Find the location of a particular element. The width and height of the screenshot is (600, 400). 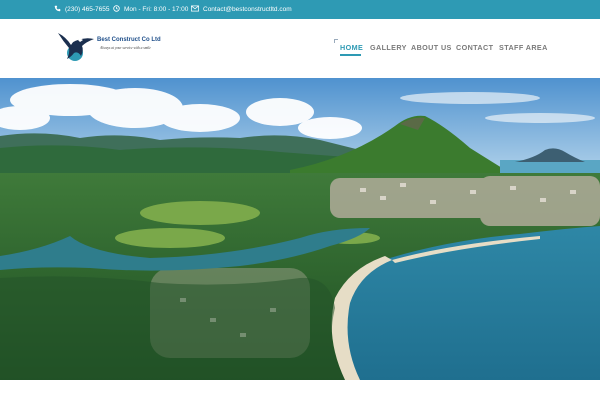

logo-tagline: Always at your service with a smile is located at coordinates (125, 48).